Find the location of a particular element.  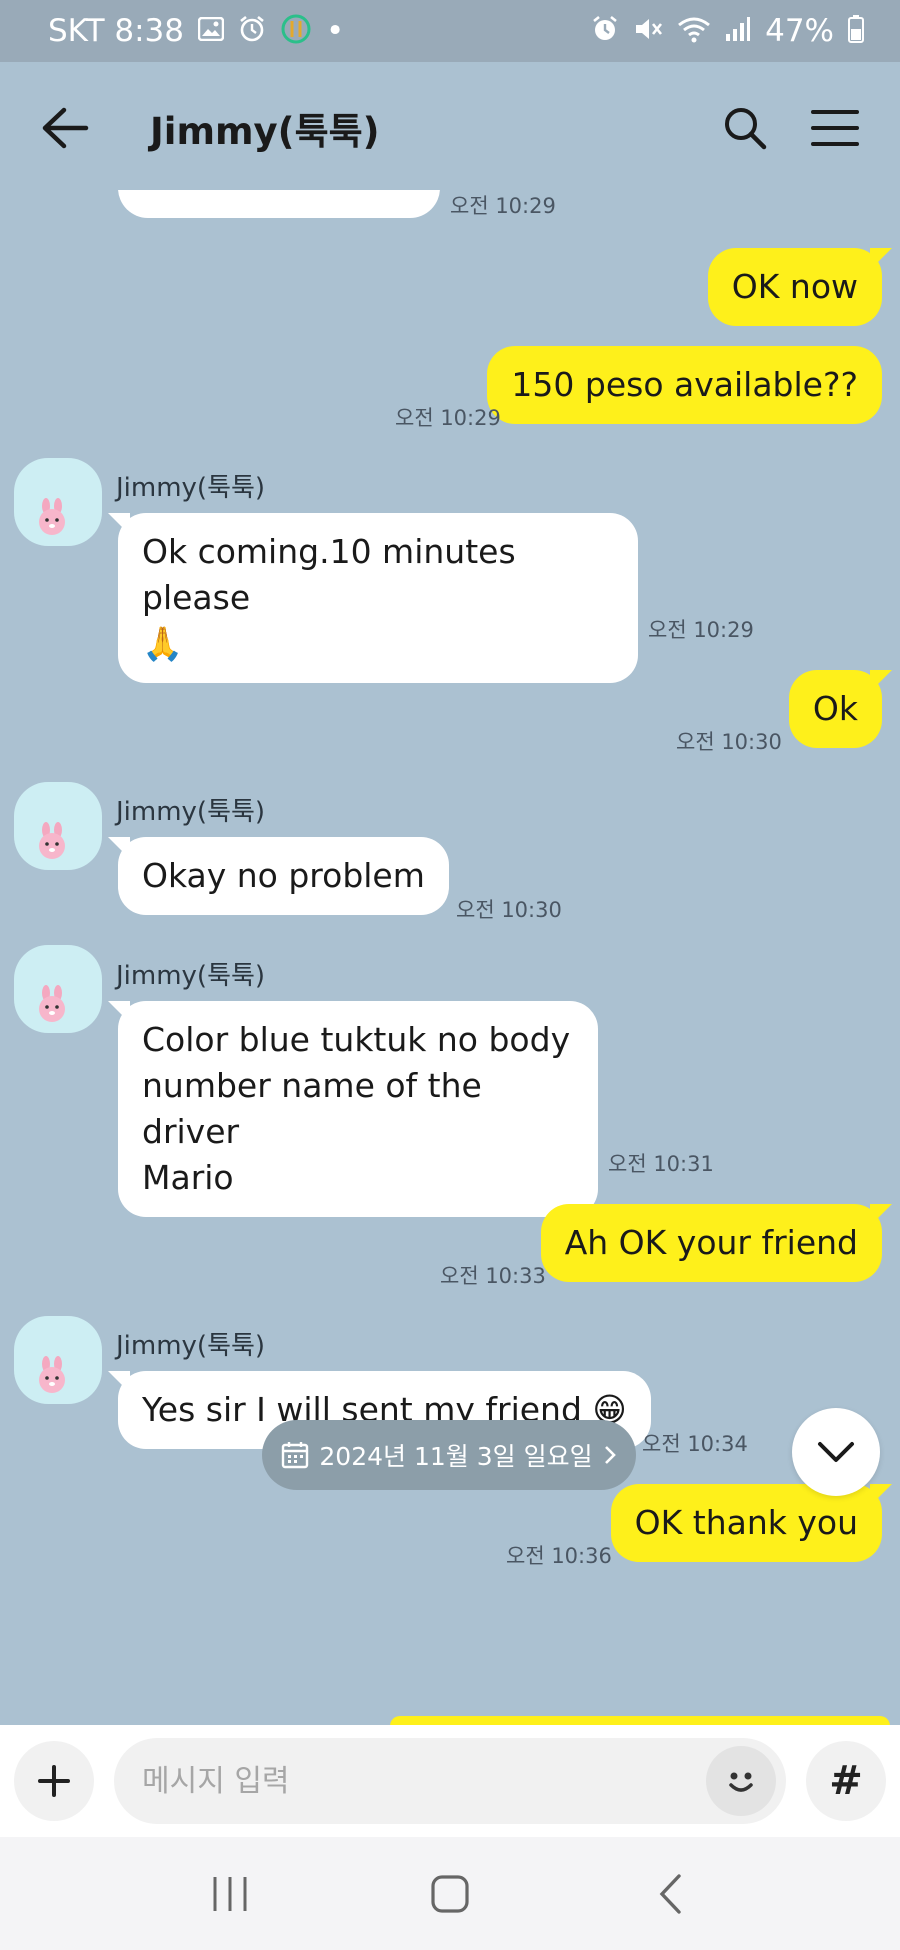

message-text: 150 peso available?? is located at coordinates (684, 384).